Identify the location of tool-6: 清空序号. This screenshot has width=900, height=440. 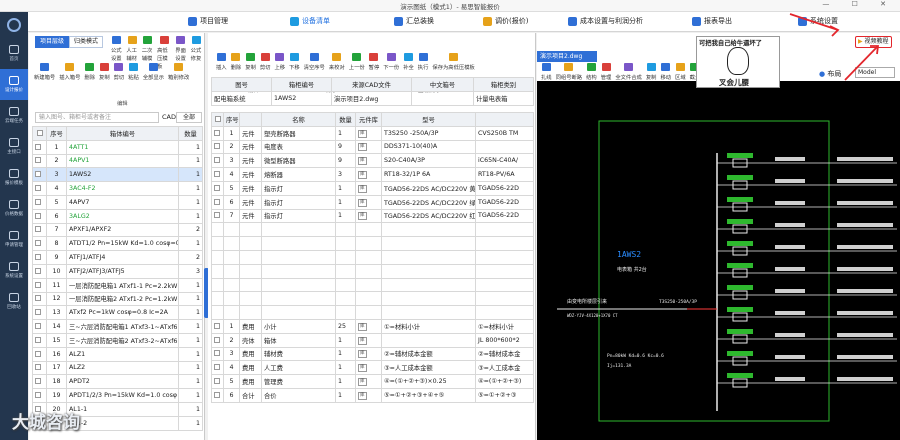
(314, 62).